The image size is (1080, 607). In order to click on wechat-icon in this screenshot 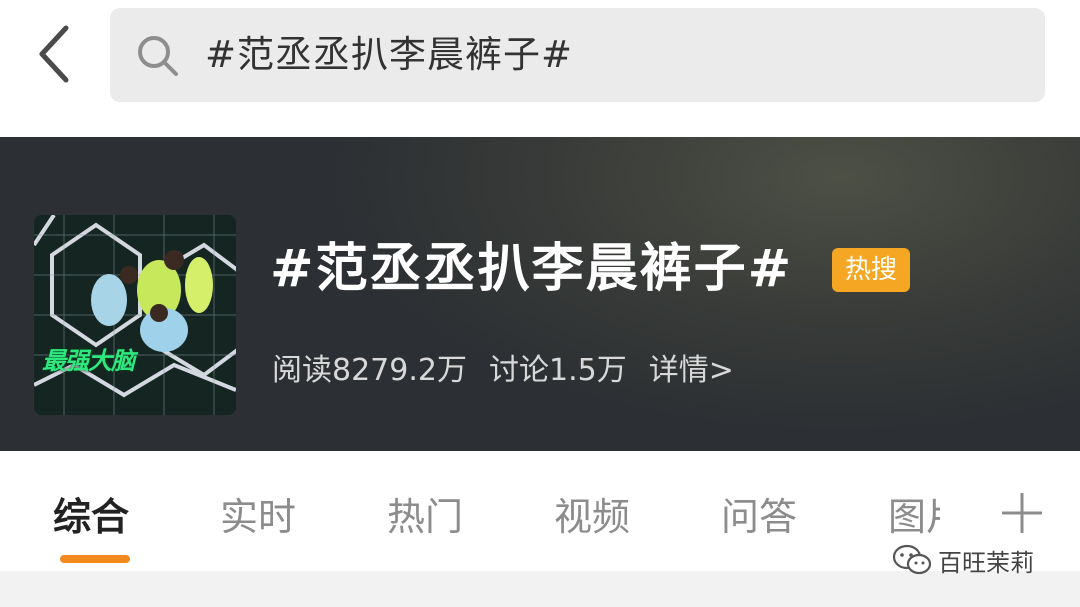, I will do `click(912, 559)`.